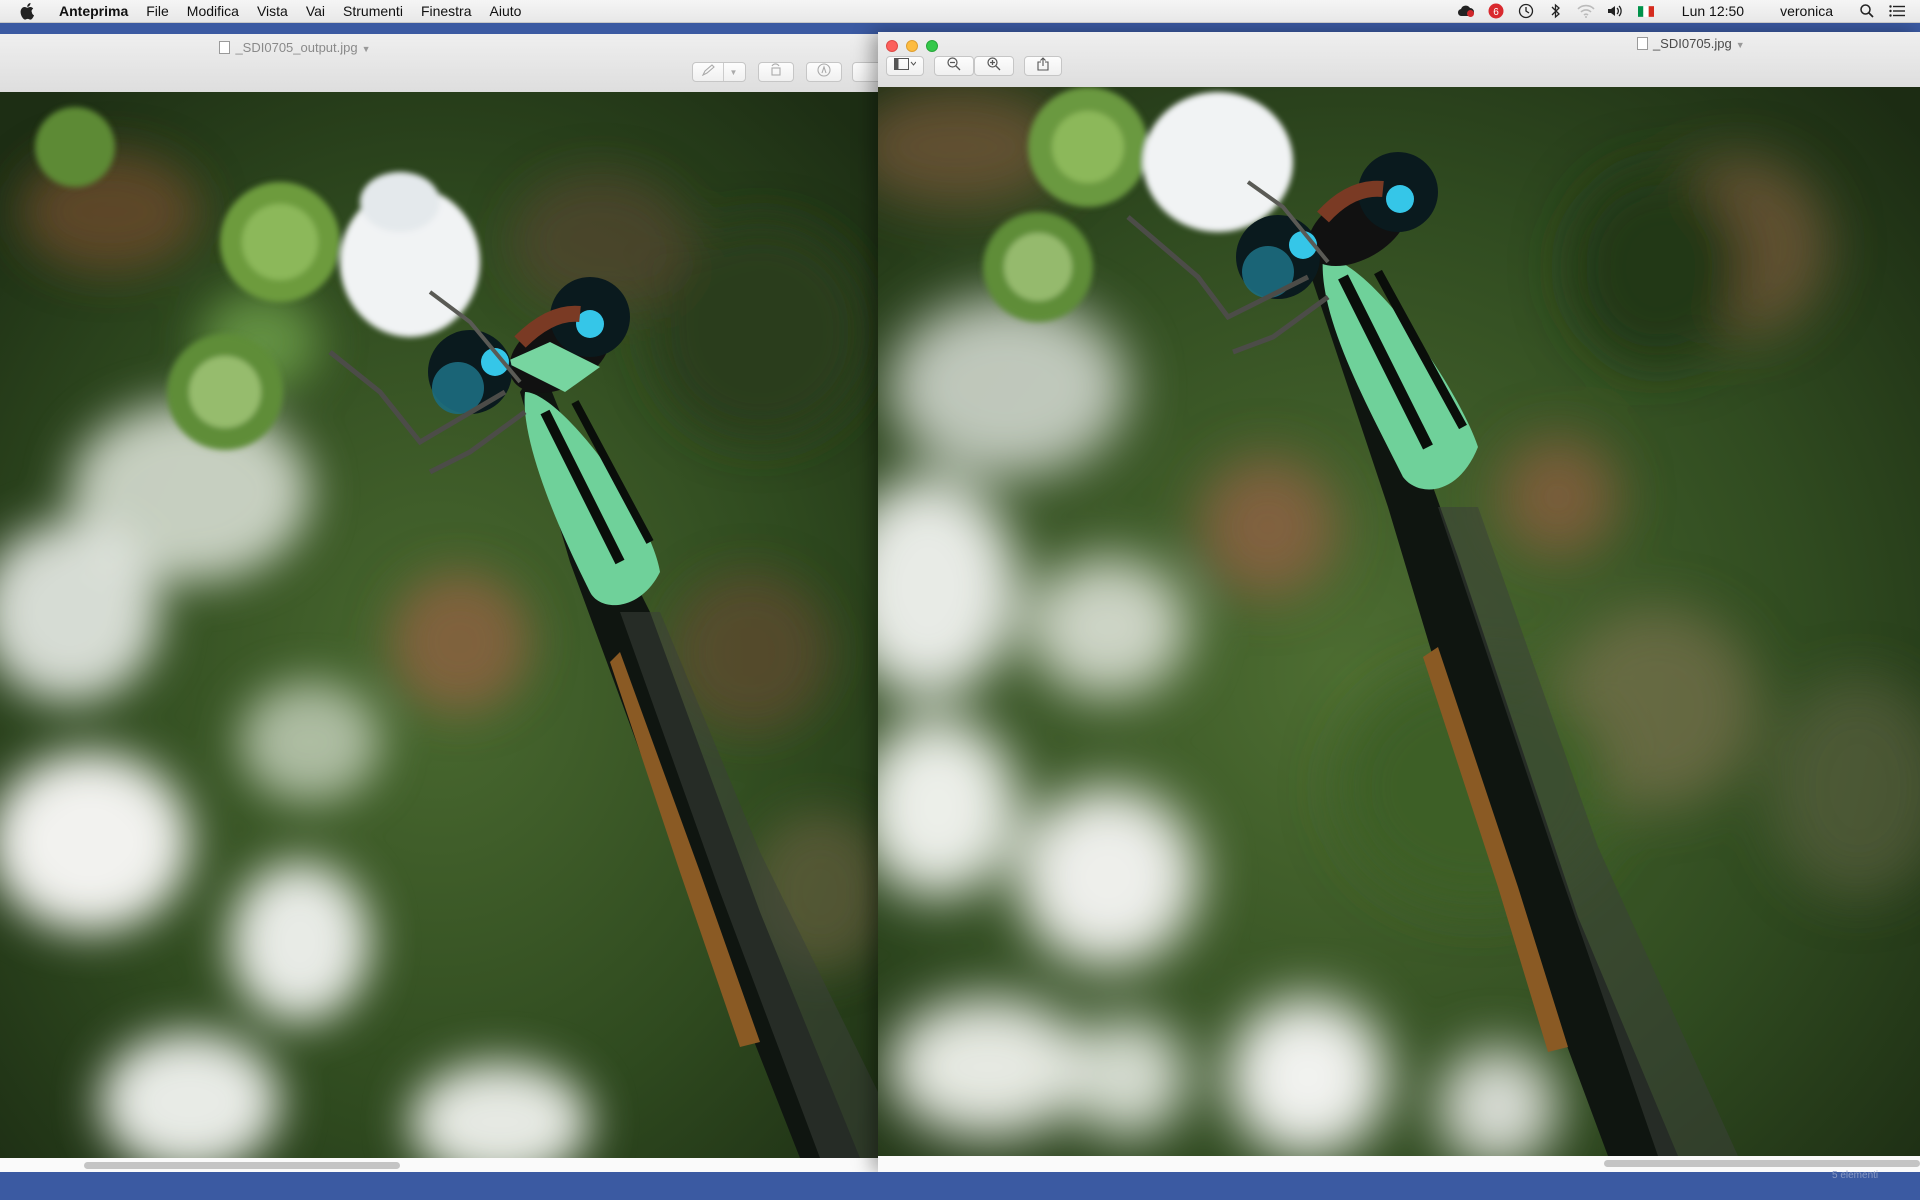 The image size is (1920, 1200). Describe the element at coordinates (295, 47) in the screenshot. I see `window-title: _SDI0705_output.jpg ▼` at that location.